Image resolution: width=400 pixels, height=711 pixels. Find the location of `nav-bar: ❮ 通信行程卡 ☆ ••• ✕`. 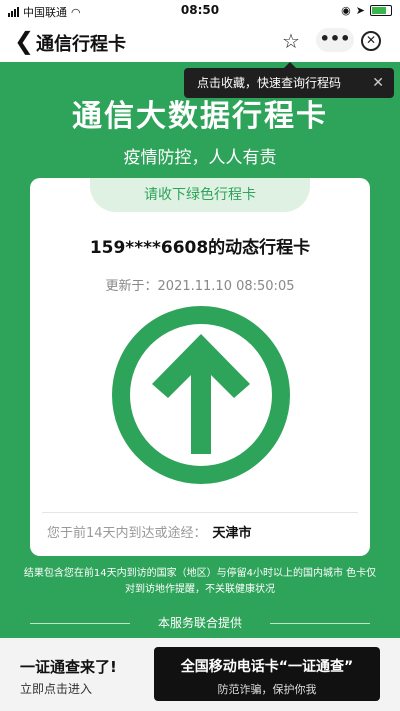

nav-bar: ❮ 通信行程卡 ☆ ••• ✕ is located at coordinates (200, 42).